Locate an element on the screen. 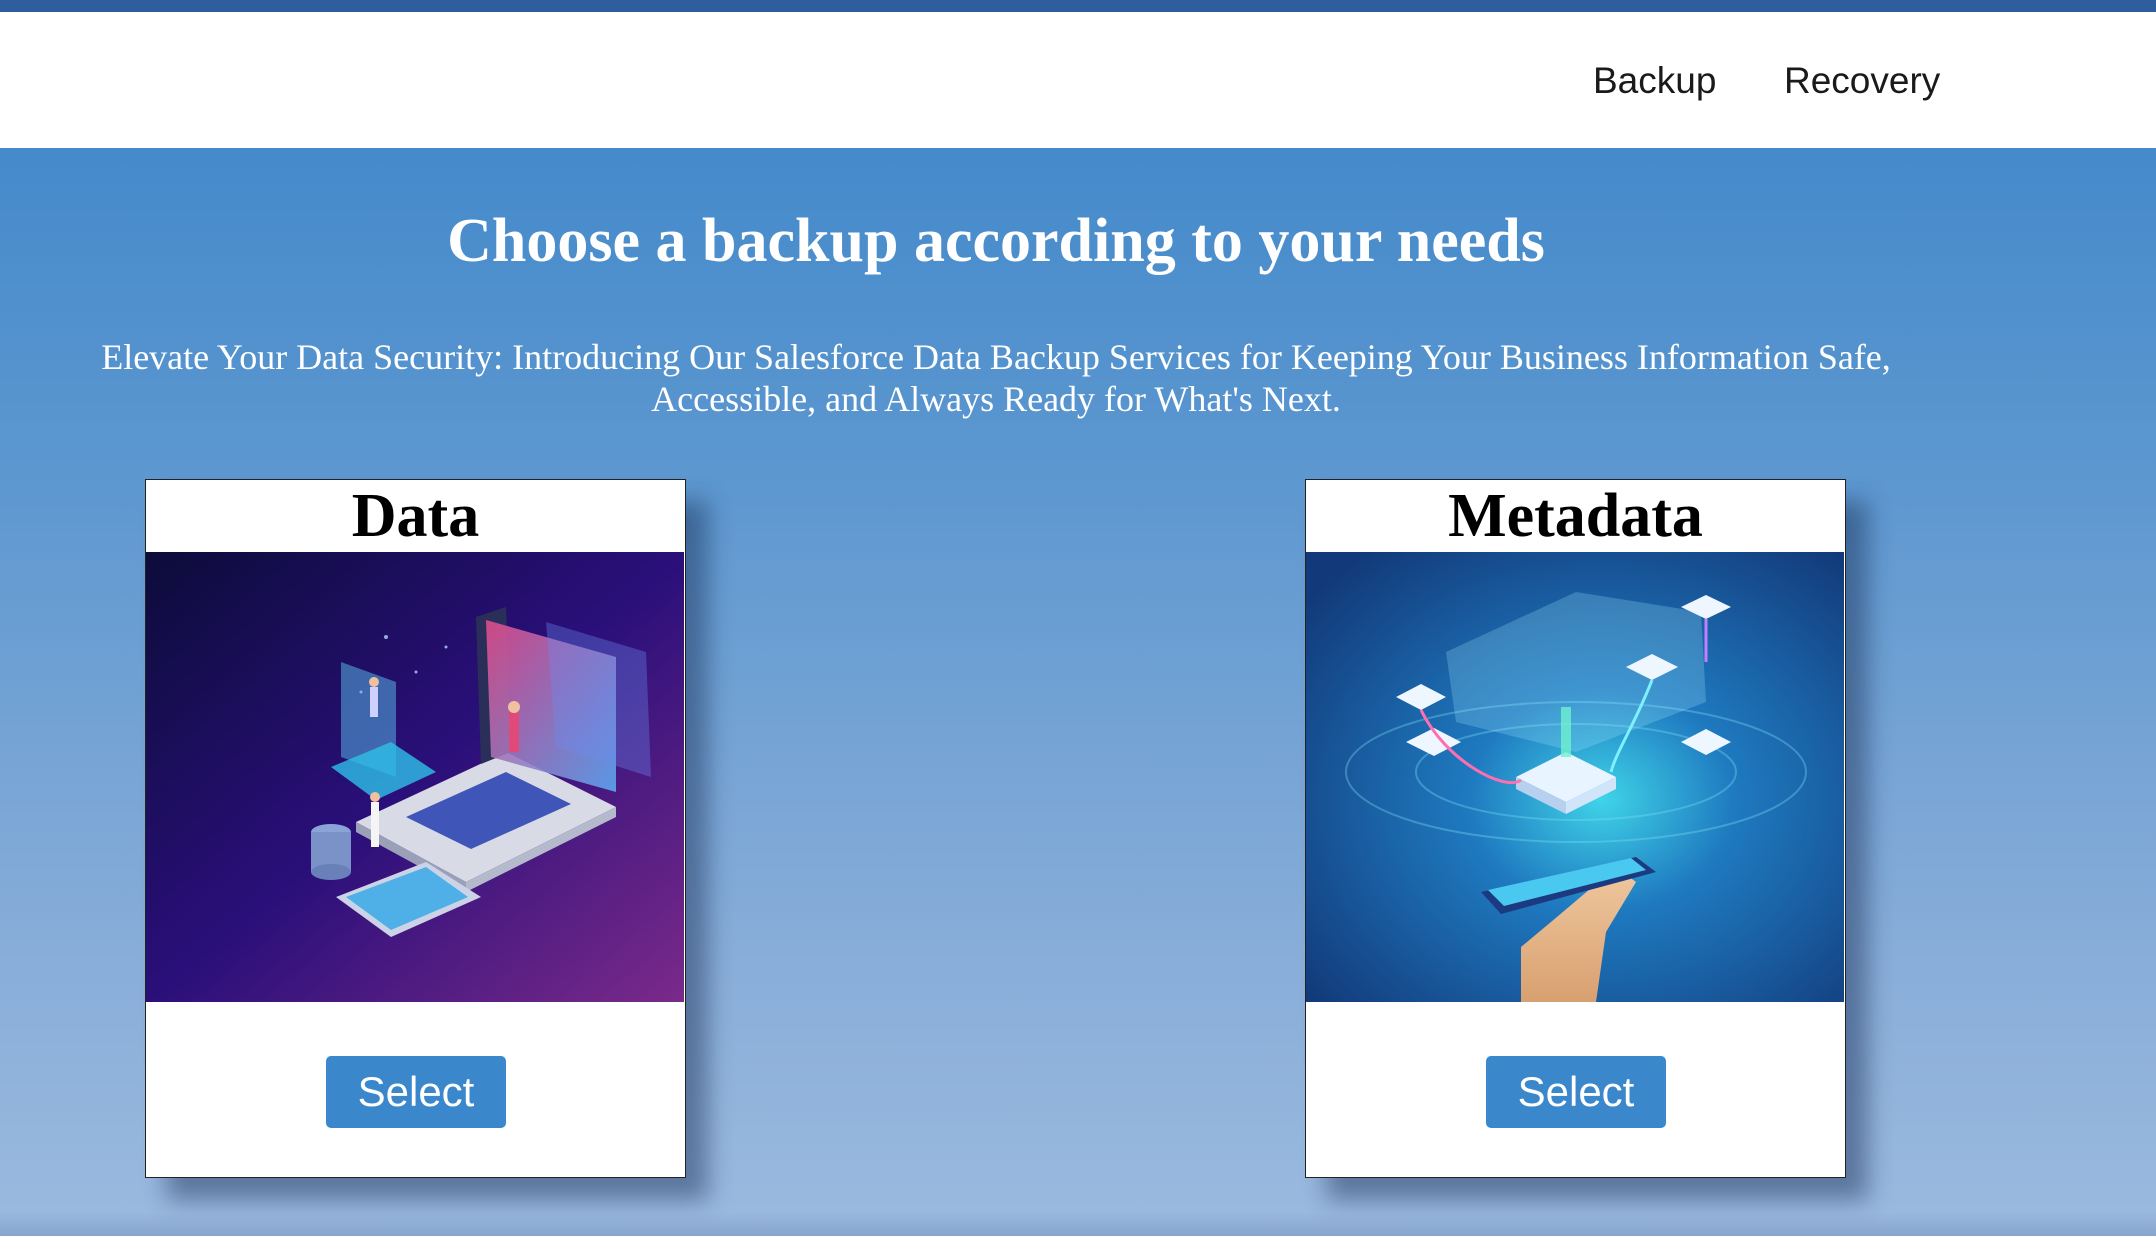 This screenshot has width=2156, height=1236. select-data-button: Select is located at coordinates (416, 1092).